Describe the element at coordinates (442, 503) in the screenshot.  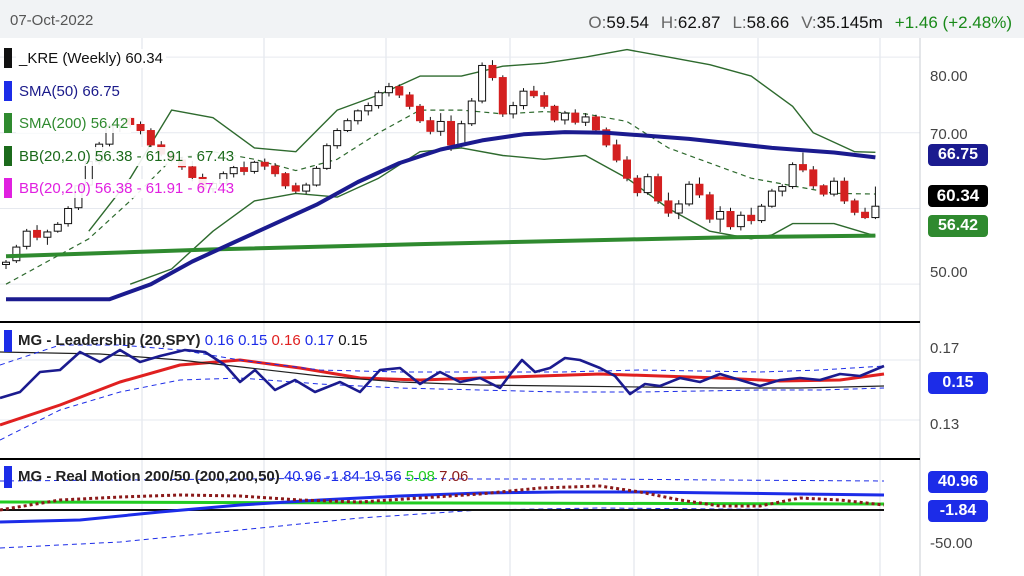
I see `rm-green-line` at that location.